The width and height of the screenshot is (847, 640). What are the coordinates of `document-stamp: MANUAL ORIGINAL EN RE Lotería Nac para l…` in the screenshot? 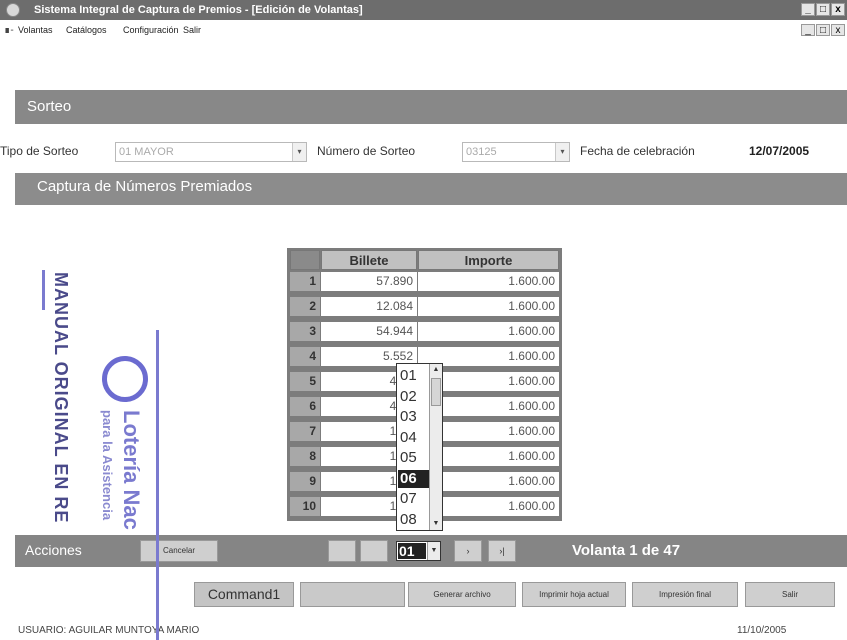 It's located at (110, 450).